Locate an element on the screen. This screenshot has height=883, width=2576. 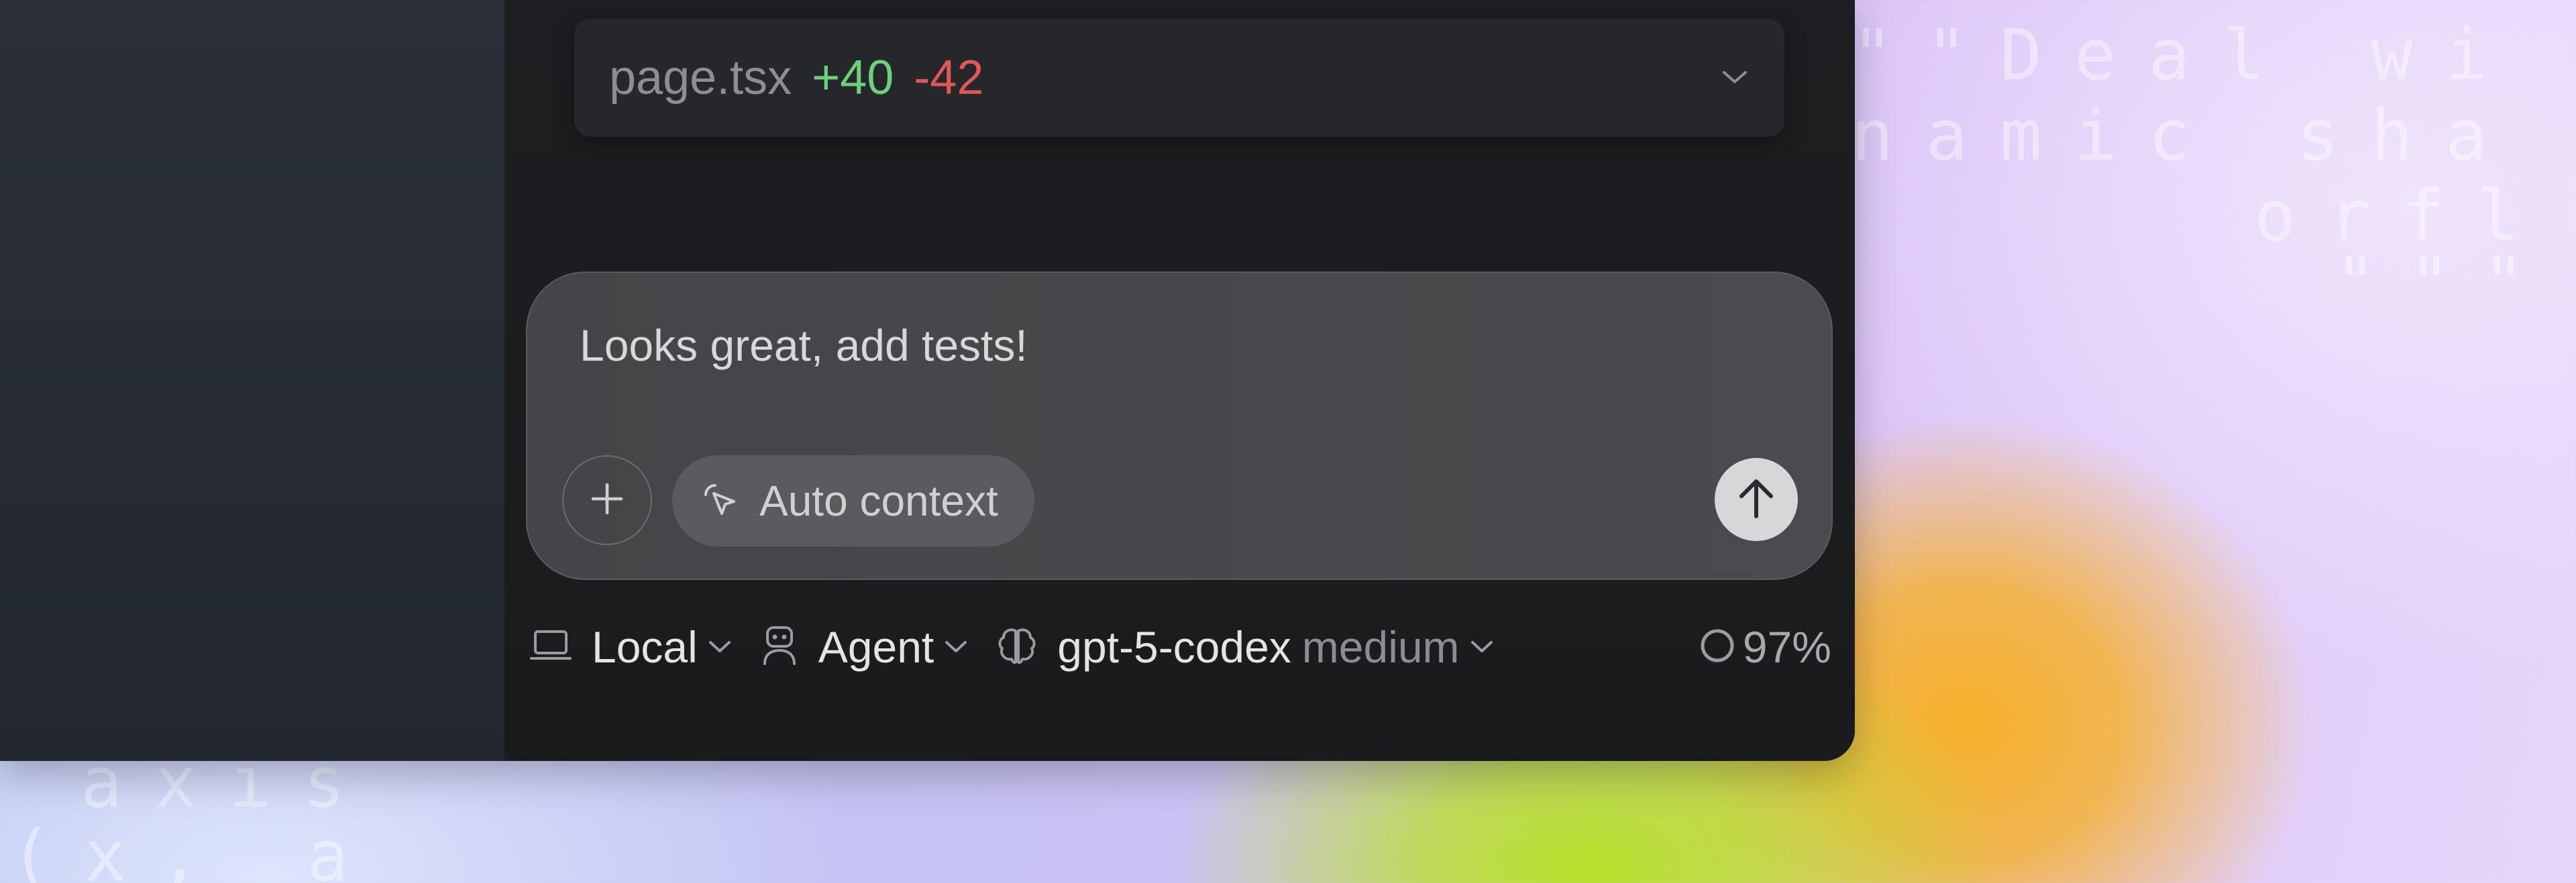
arrow-up-icon is located at coordinates (1756, 500).